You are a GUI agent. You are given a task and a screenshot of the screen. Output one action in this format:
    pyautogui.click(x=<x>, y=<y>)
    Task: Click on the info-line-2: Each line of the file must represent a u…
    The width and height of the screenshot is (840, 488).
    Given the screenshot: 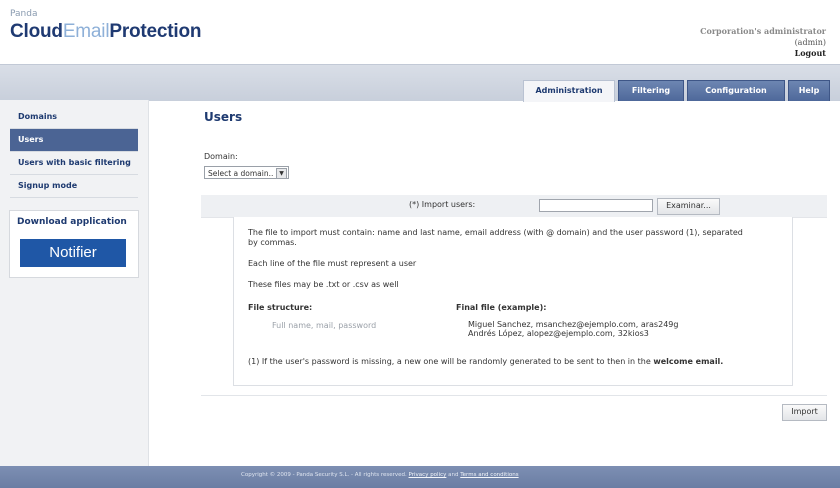 What is the action you would take?
    pyautogui.click(x=332, y=263)
    